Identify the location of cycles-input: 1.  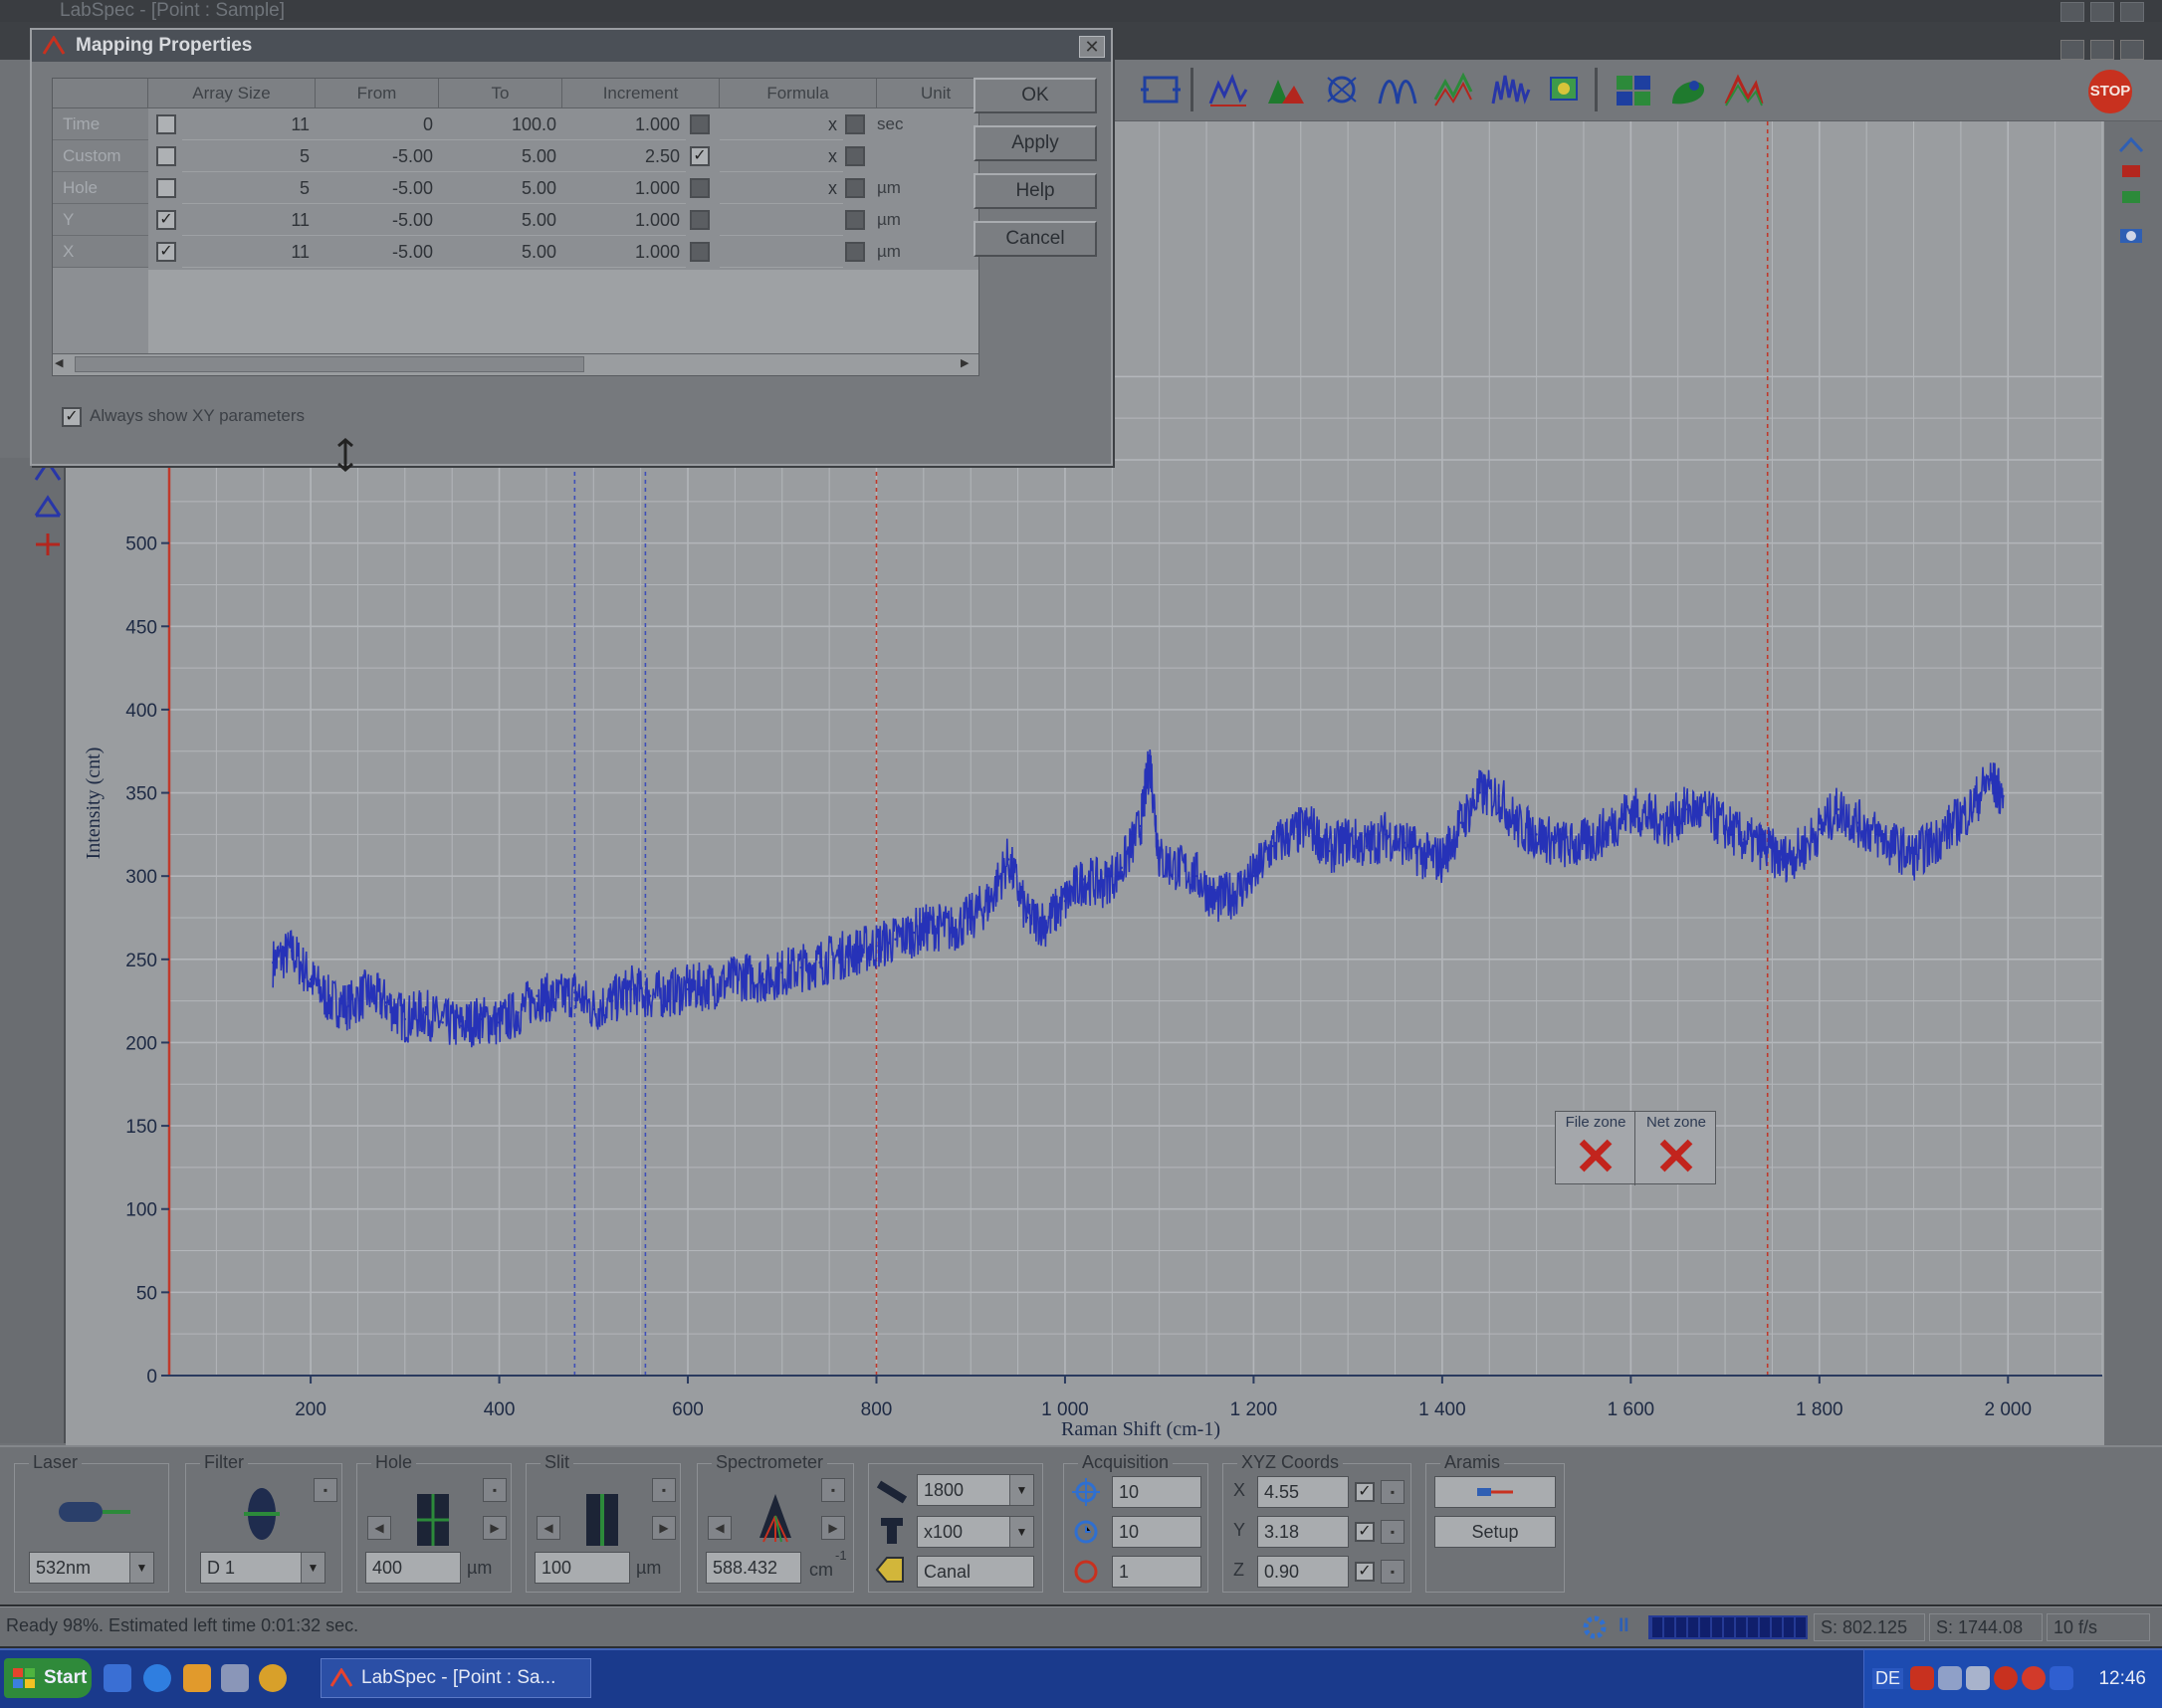
(1156, 1572).